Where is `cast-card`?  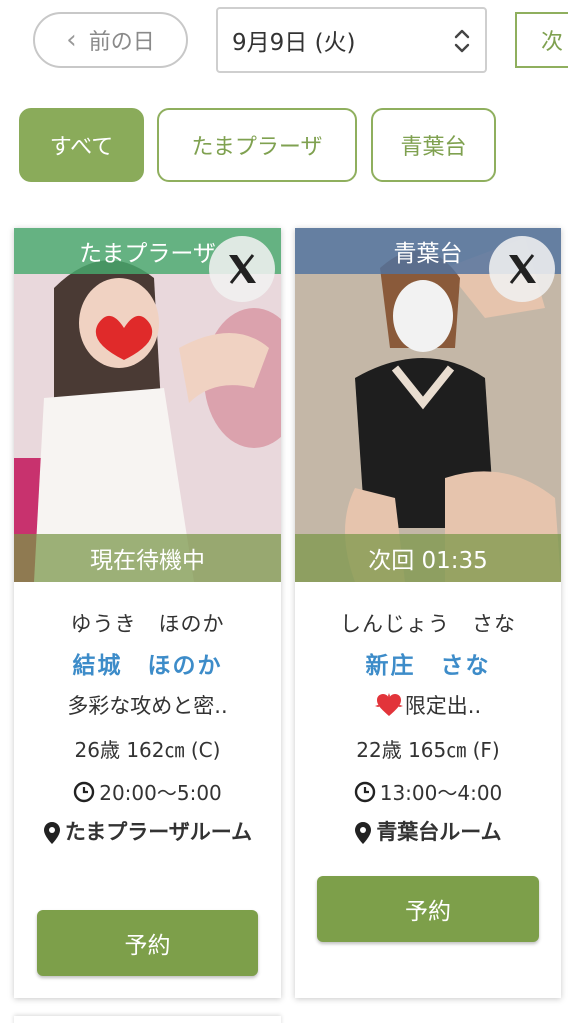
cast-card is located at coordinates (147, 1019).